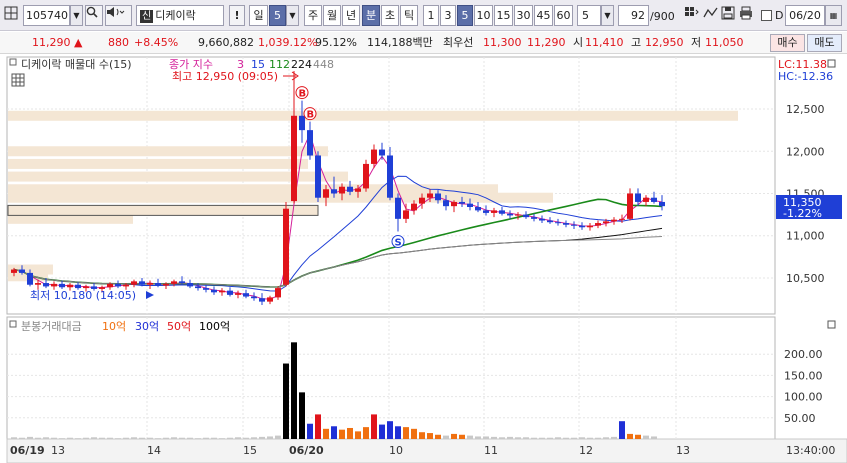 This screenshot has width=847, height=463. What do you see at coordinates (27, 450) in the screenshot?
I see `time-label-0619: 06/19` at bounding box center [27, 450].